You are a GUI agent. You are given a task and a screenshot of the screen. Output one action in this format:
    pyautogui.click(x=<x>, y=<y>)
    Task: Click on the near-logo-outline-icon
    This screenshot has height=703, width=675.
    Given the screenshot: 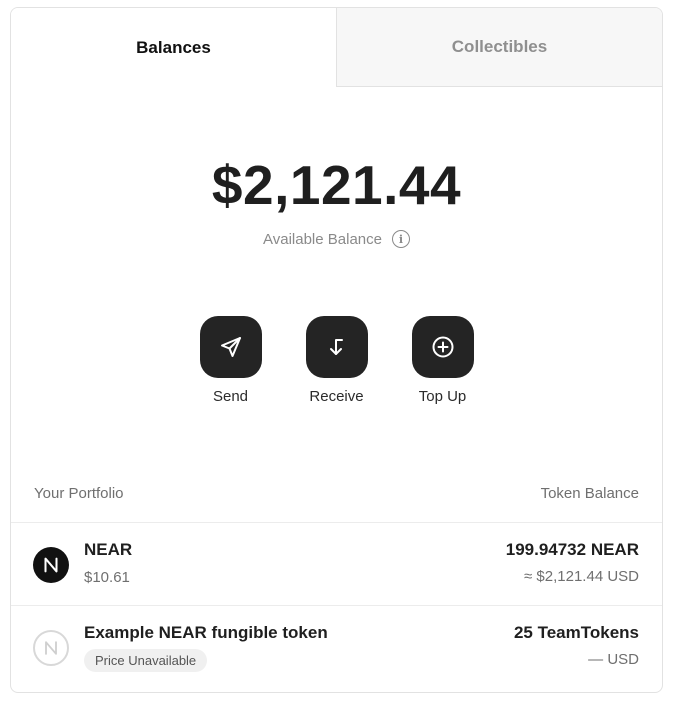 What is the action you would take?
    pyautogui.click(x=51, y=648)
    